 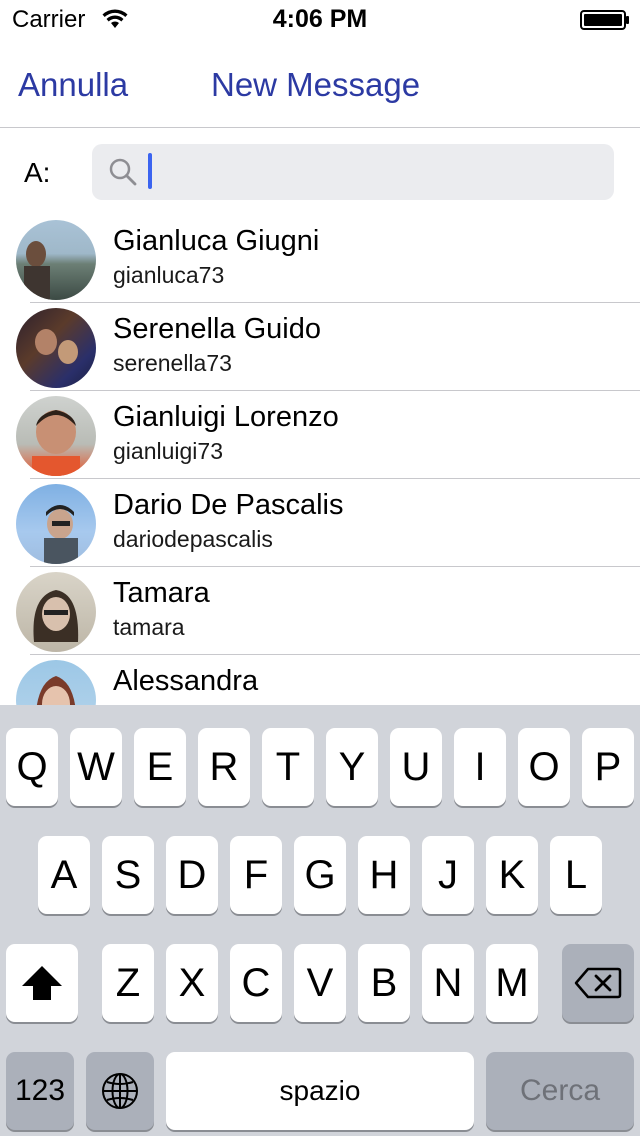 I want to click on contact-name: Gianluigi Lorenzo, so click(x=226, y=417).